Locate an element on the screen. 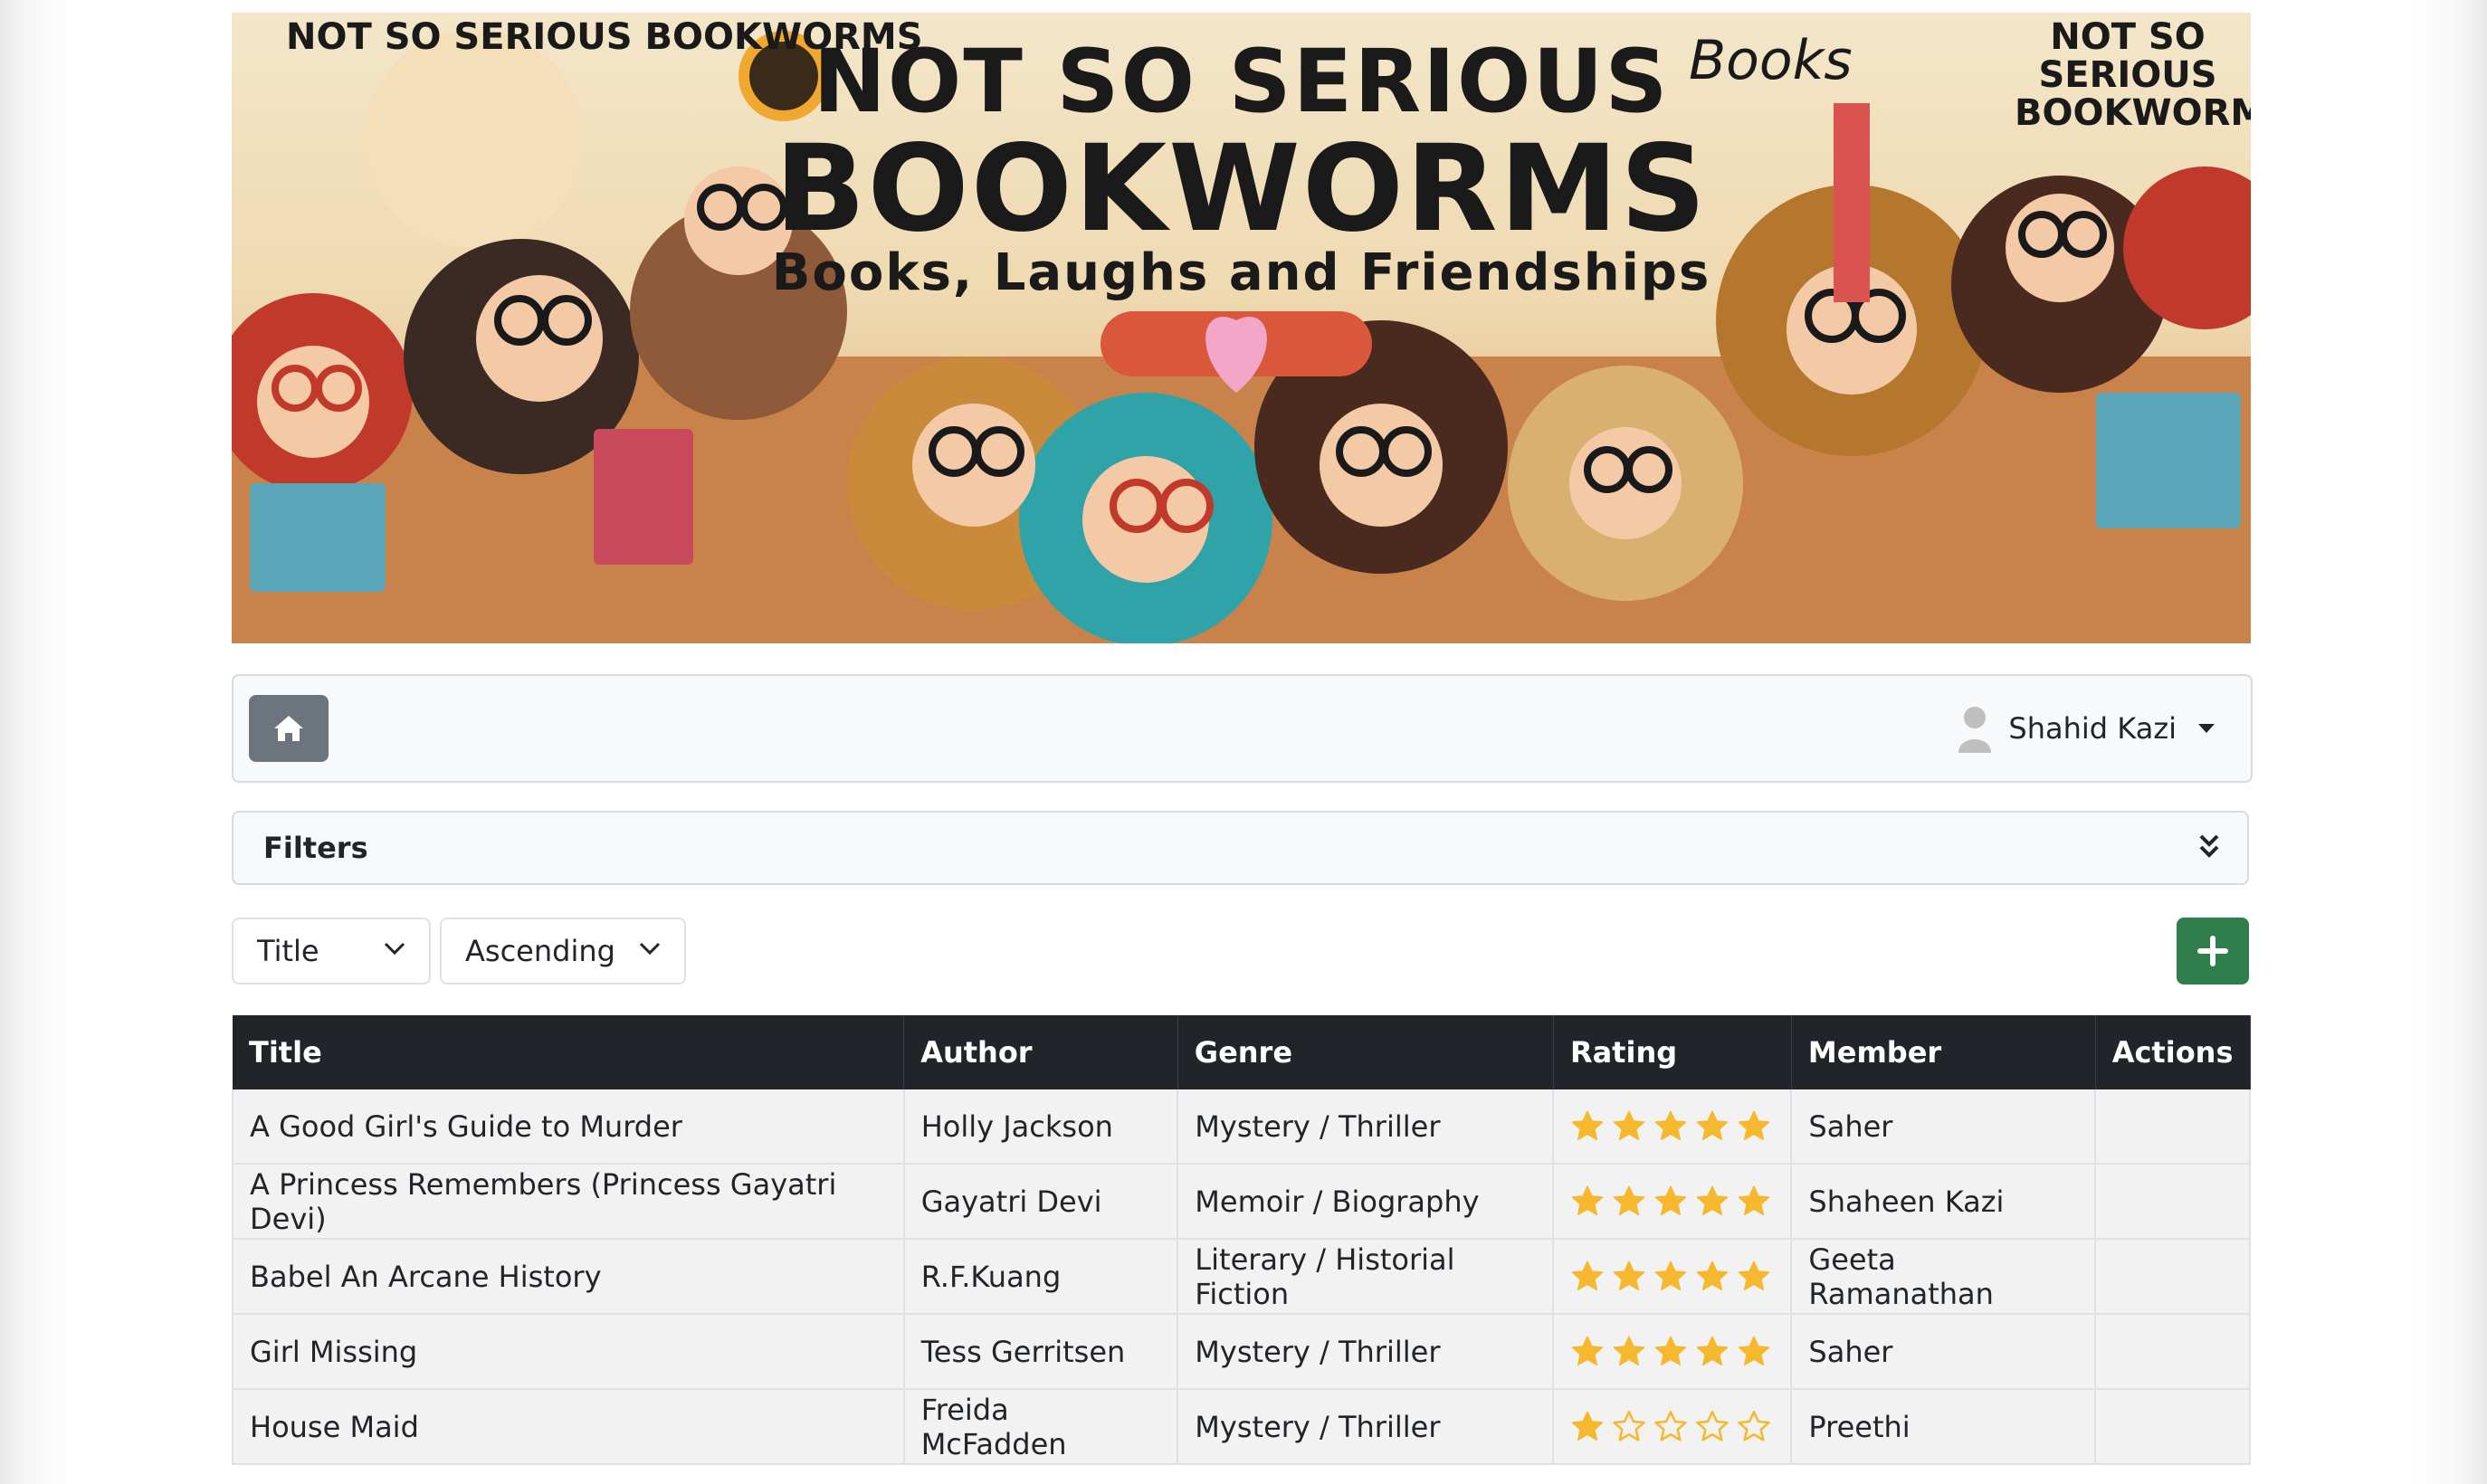 The height and width of the screenshot is (1484, 2487). double-chevron-down-icon is located at coordinates (2209, 846).